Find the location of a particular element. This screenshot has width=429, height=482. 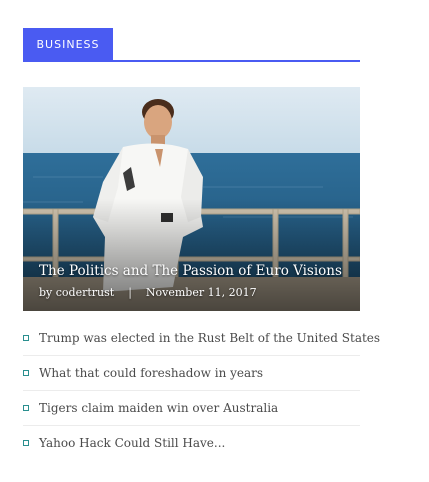

section-title: BUSINESS is located at coordinates (68, 44).